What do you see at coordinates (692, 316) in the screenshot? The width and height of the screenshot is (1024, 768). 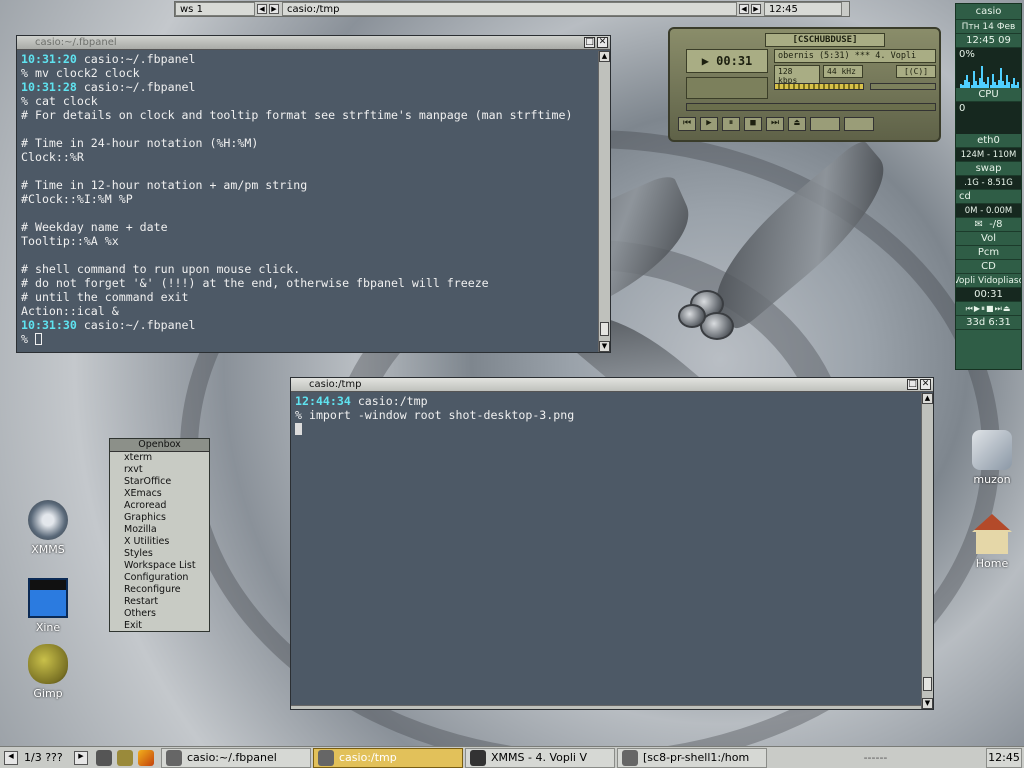 I see `wallpaper-barrel` at bounding box center [692, 316].